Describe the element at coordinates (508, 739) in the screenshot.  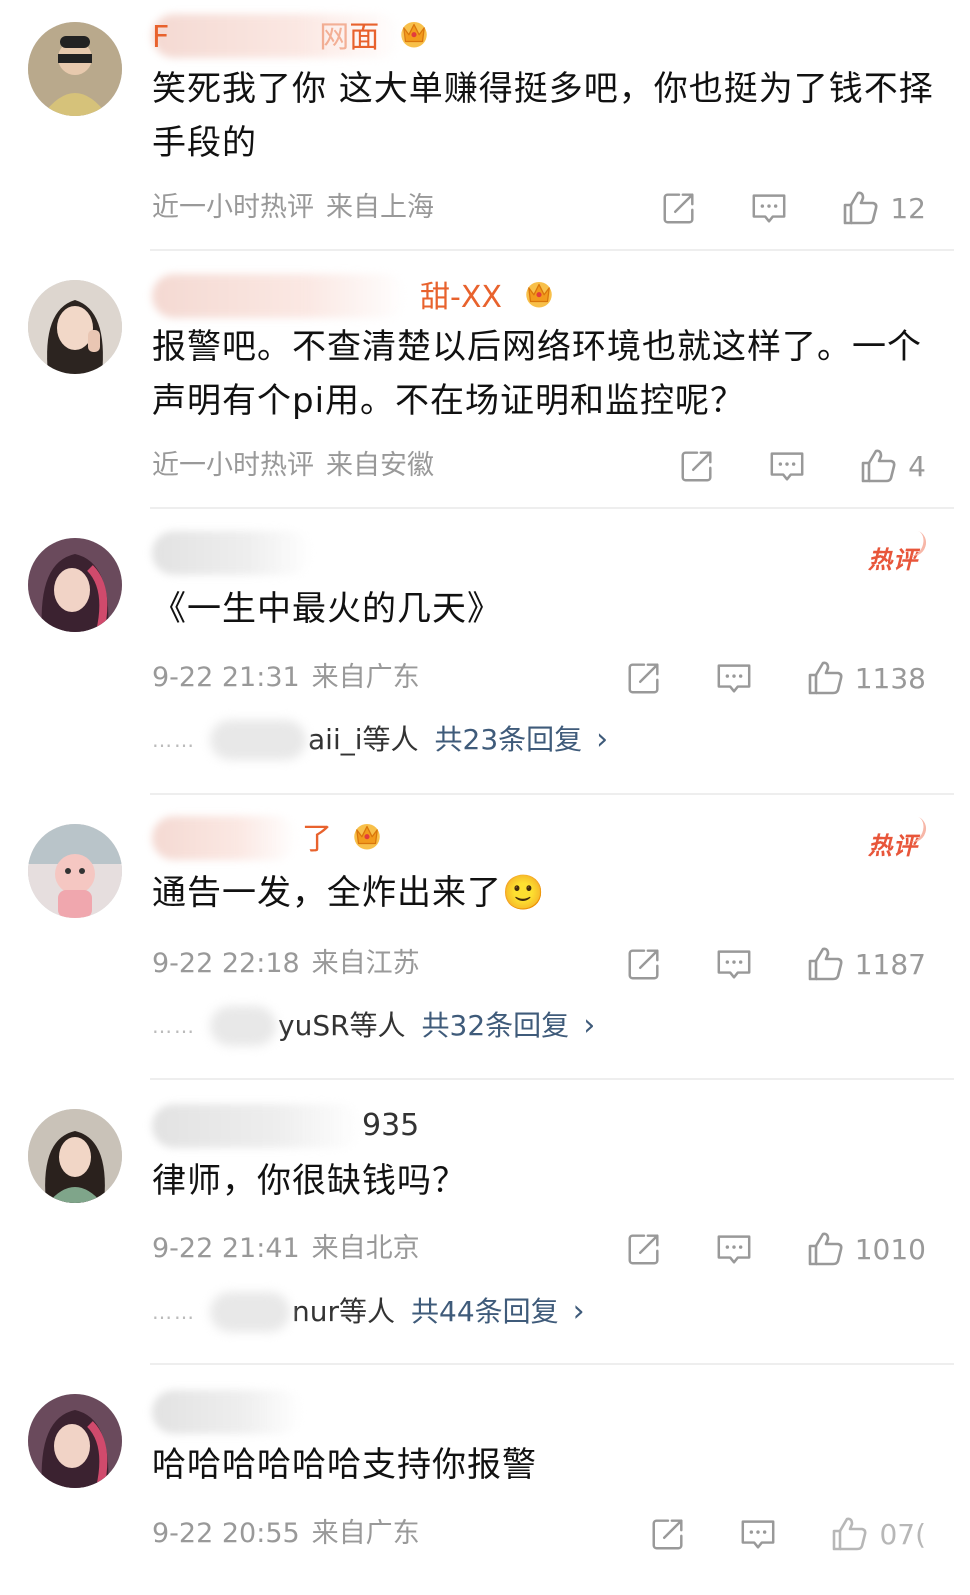
I see `reply-total: 共23条回复` at that location.